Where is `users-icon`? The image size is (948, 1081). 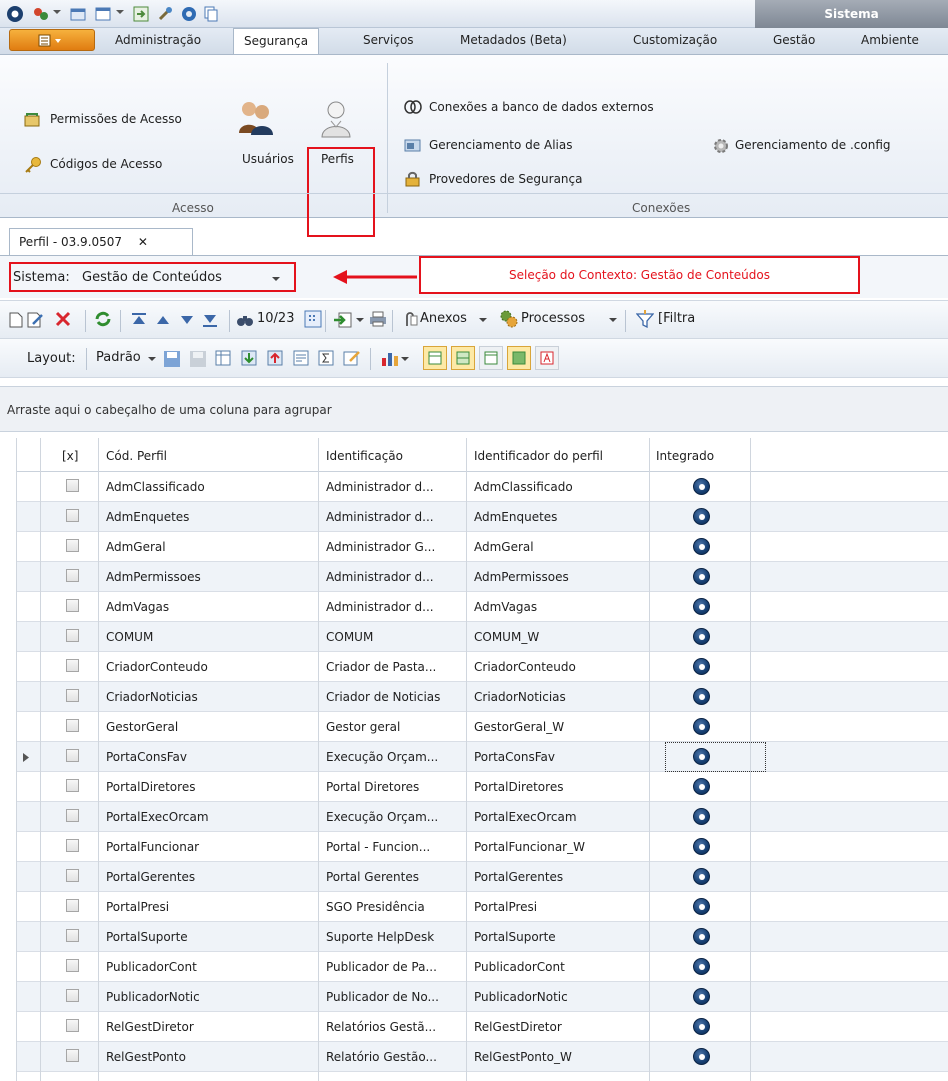 users-icon is located at coordinates (255, 117).